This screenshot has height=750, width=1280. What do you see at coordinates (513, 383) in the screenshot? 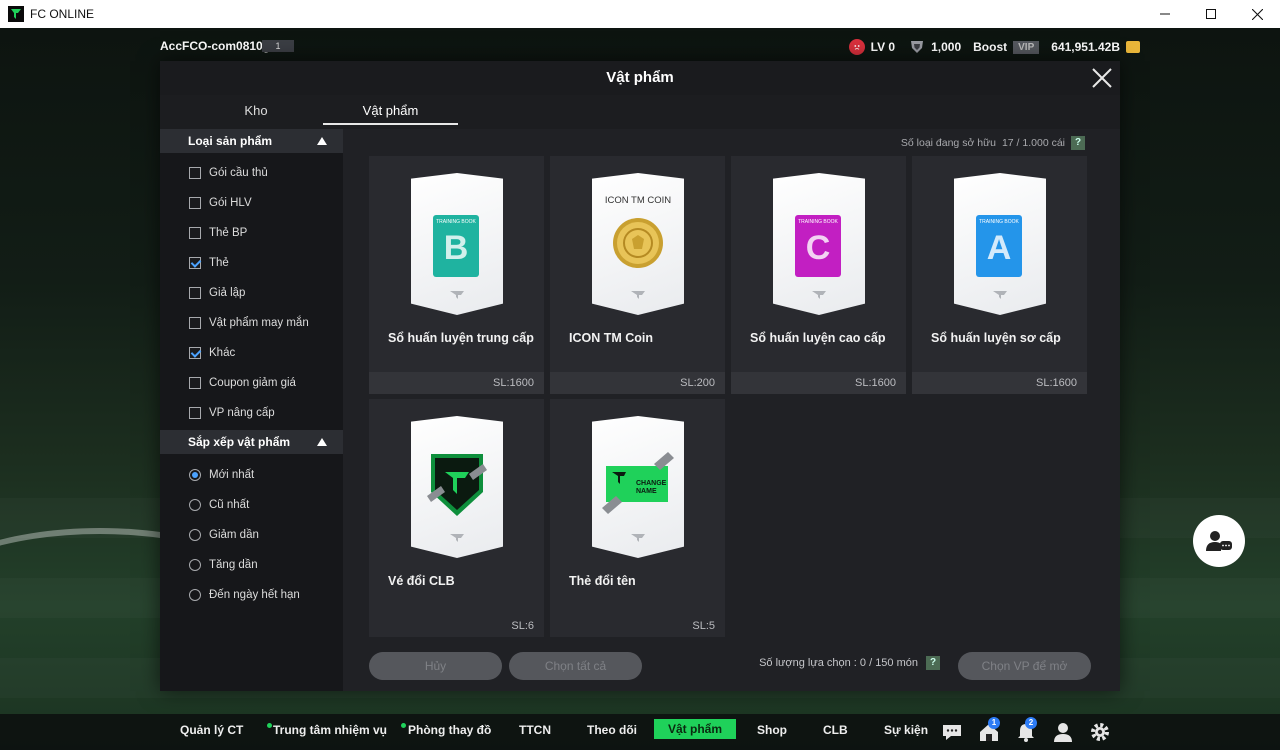
I see `item-qty: SL:1600` at bounding box center [513, 383].